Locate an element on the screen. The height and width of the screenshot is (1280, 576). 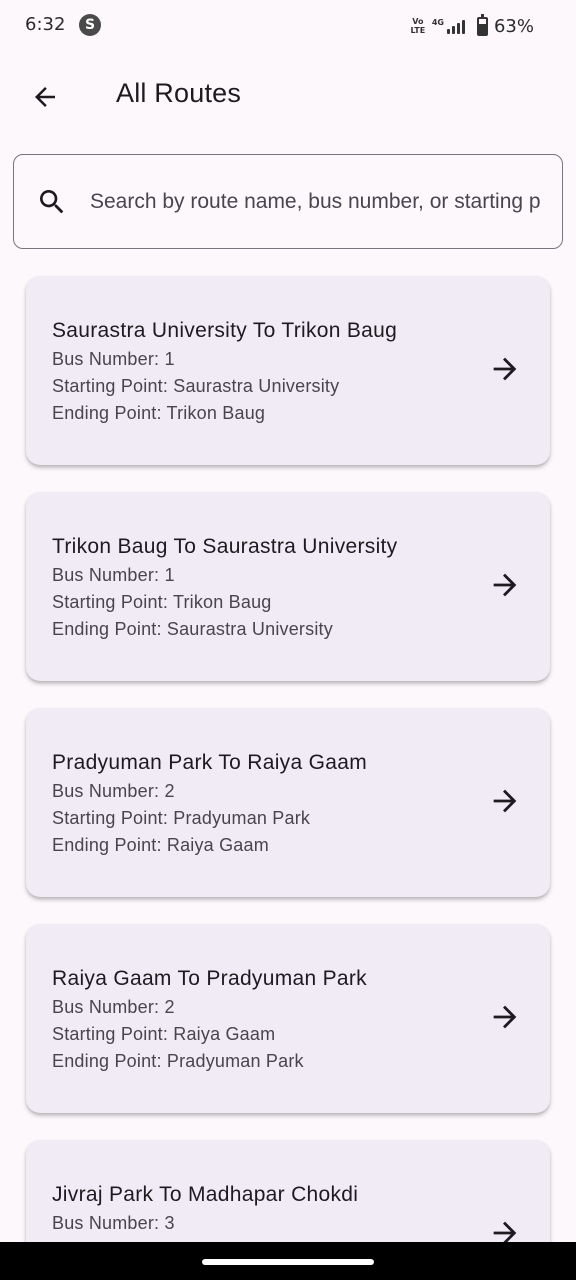
status-time: 6:32 is located at coordinates (45, 24).